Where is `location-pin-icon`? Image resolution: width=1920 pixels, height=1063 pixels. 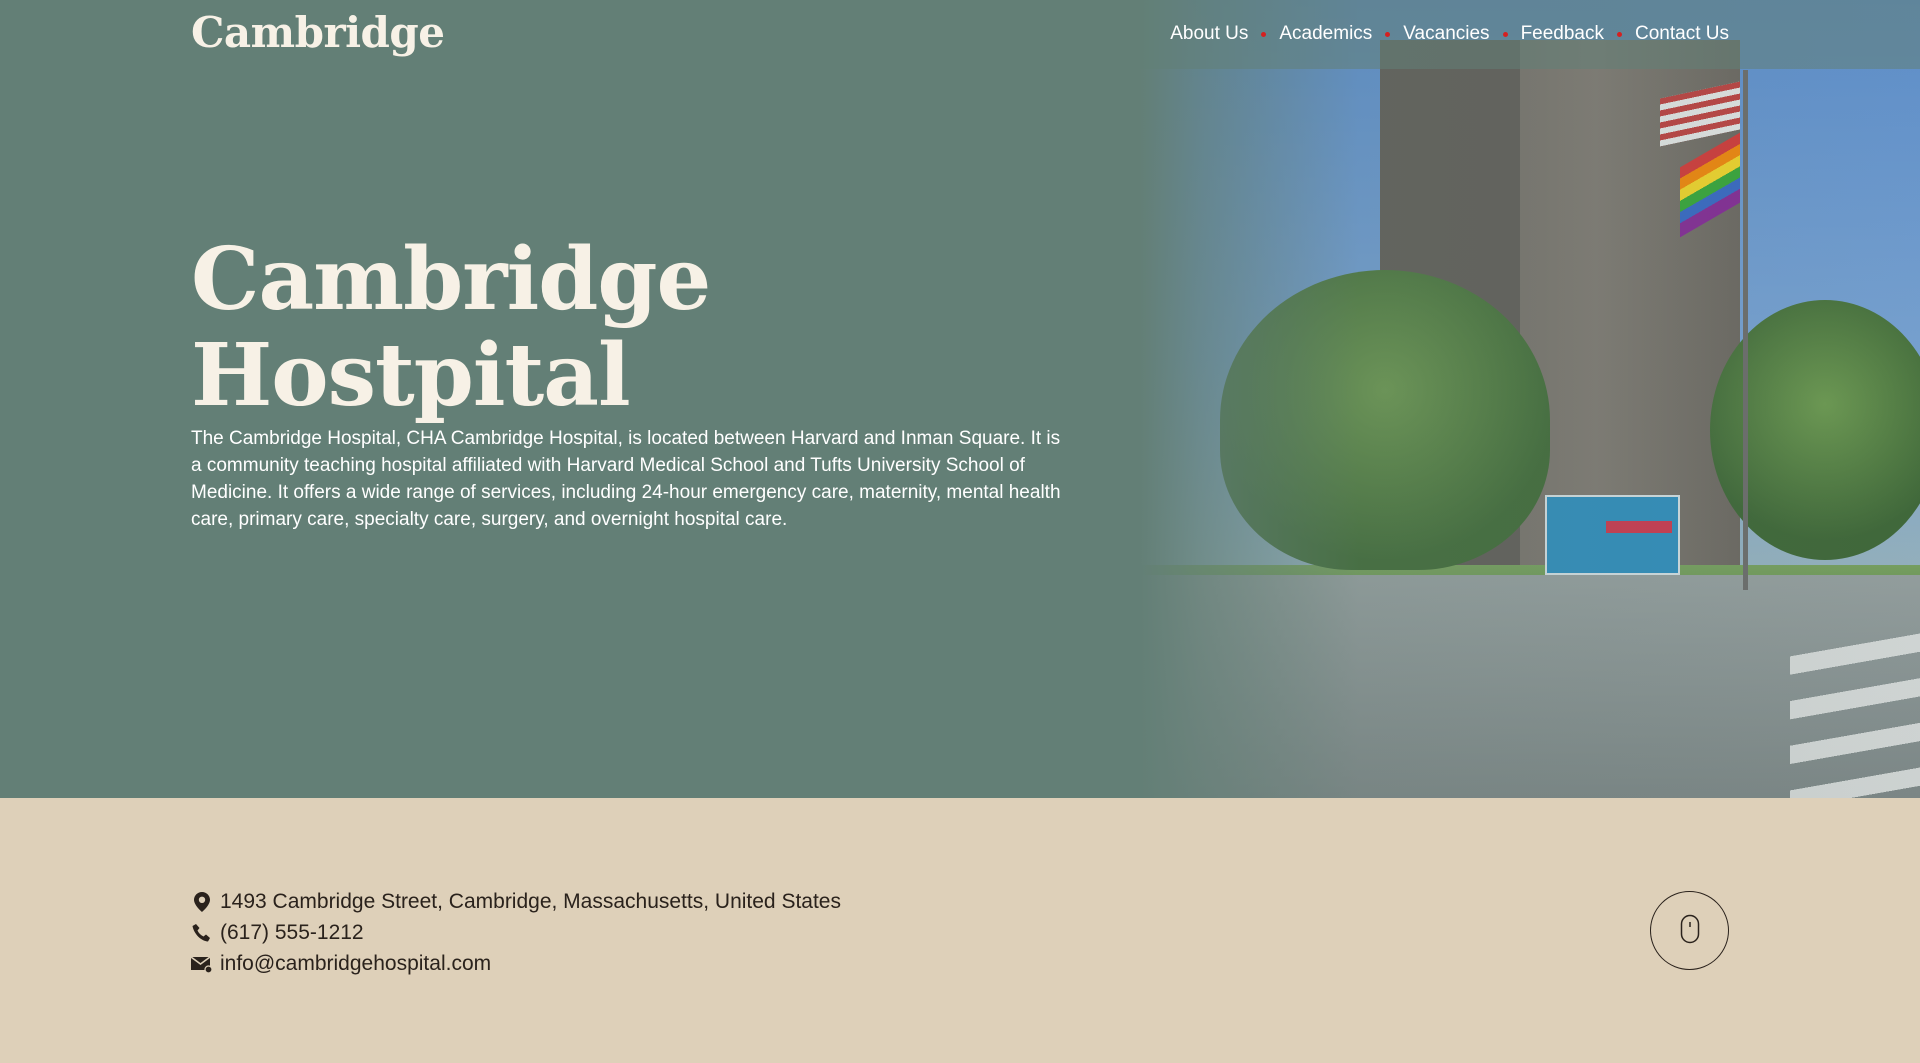 location-pin-icon is located at coordinates (202, 902).